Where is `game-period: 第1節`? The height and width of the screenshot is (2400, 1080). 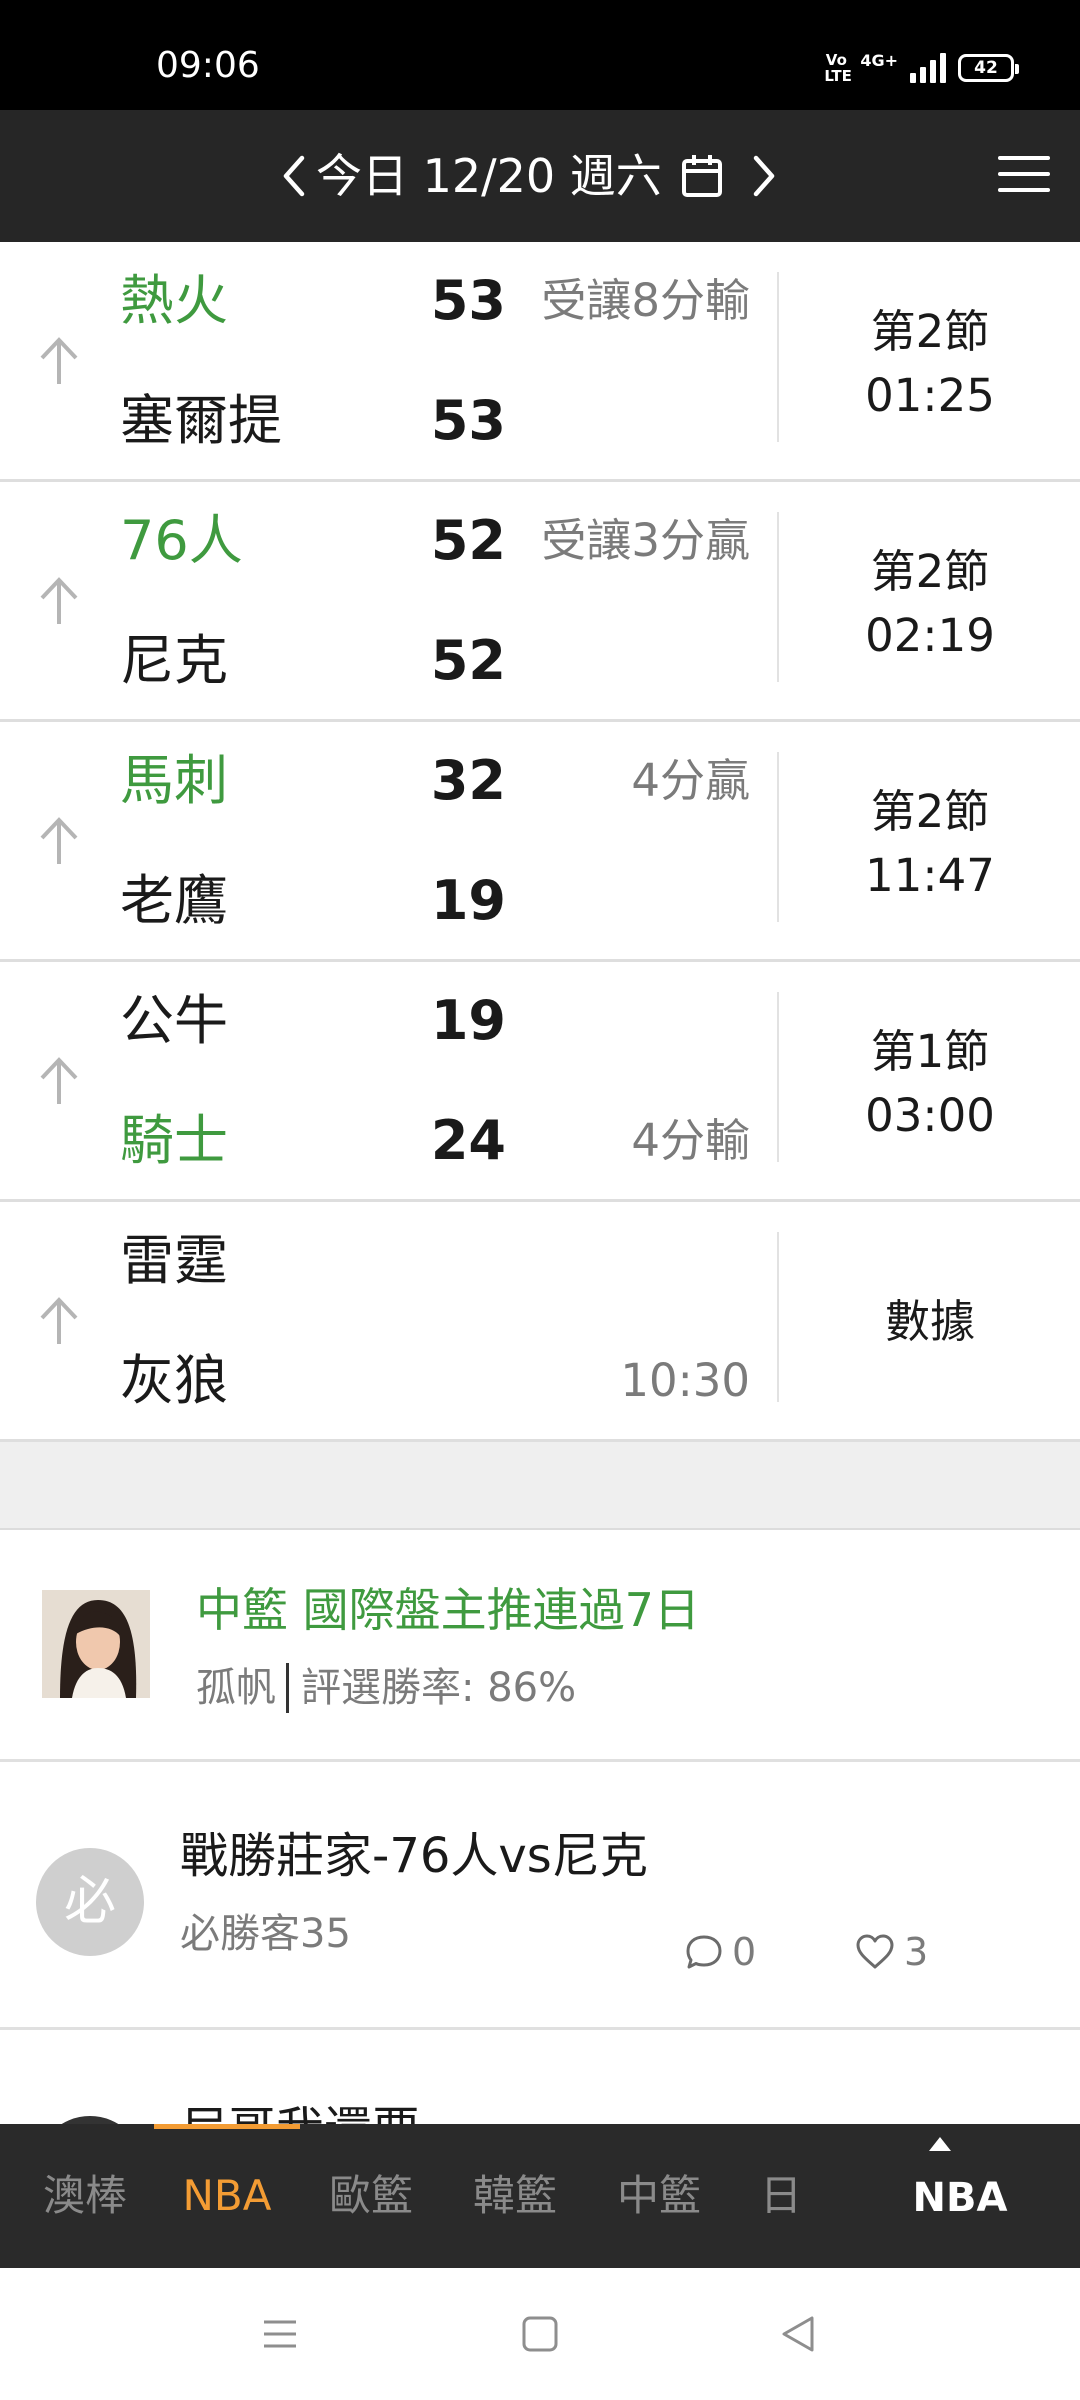 game-period: 第1節 is located at coordinates (930, 1051).